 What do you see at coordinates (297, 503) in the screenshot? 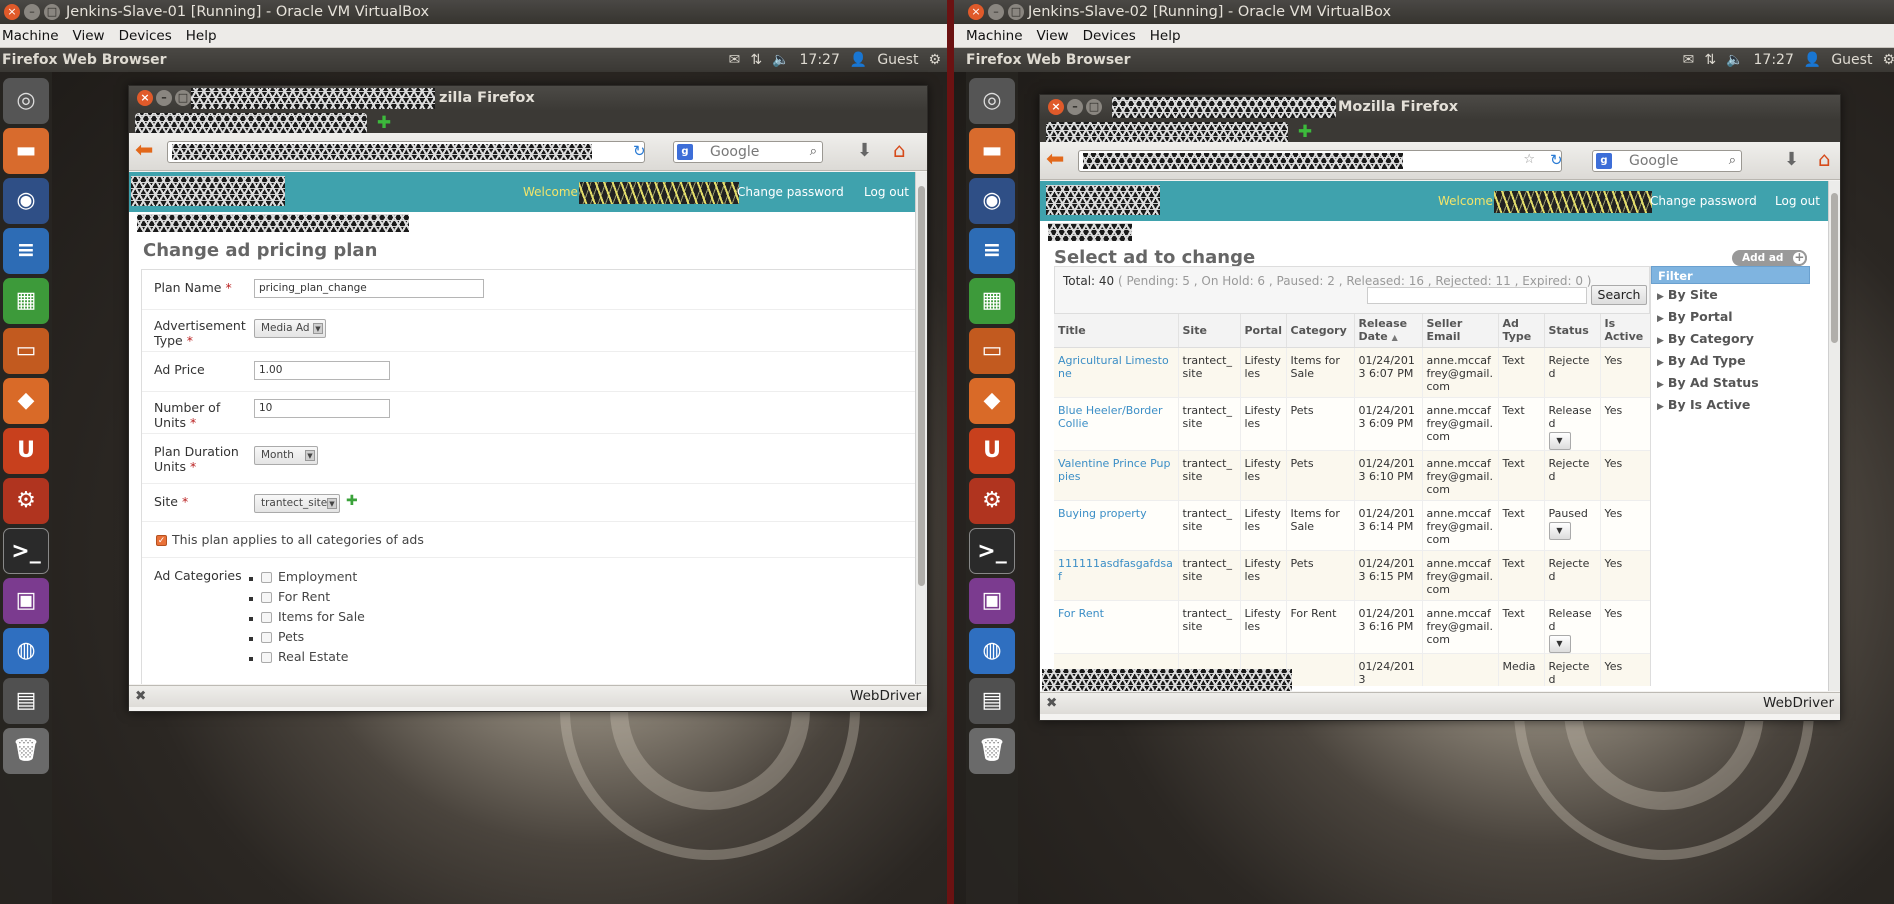
I see `site-select: trantect_site ▼` at bounding box center [297, 503].